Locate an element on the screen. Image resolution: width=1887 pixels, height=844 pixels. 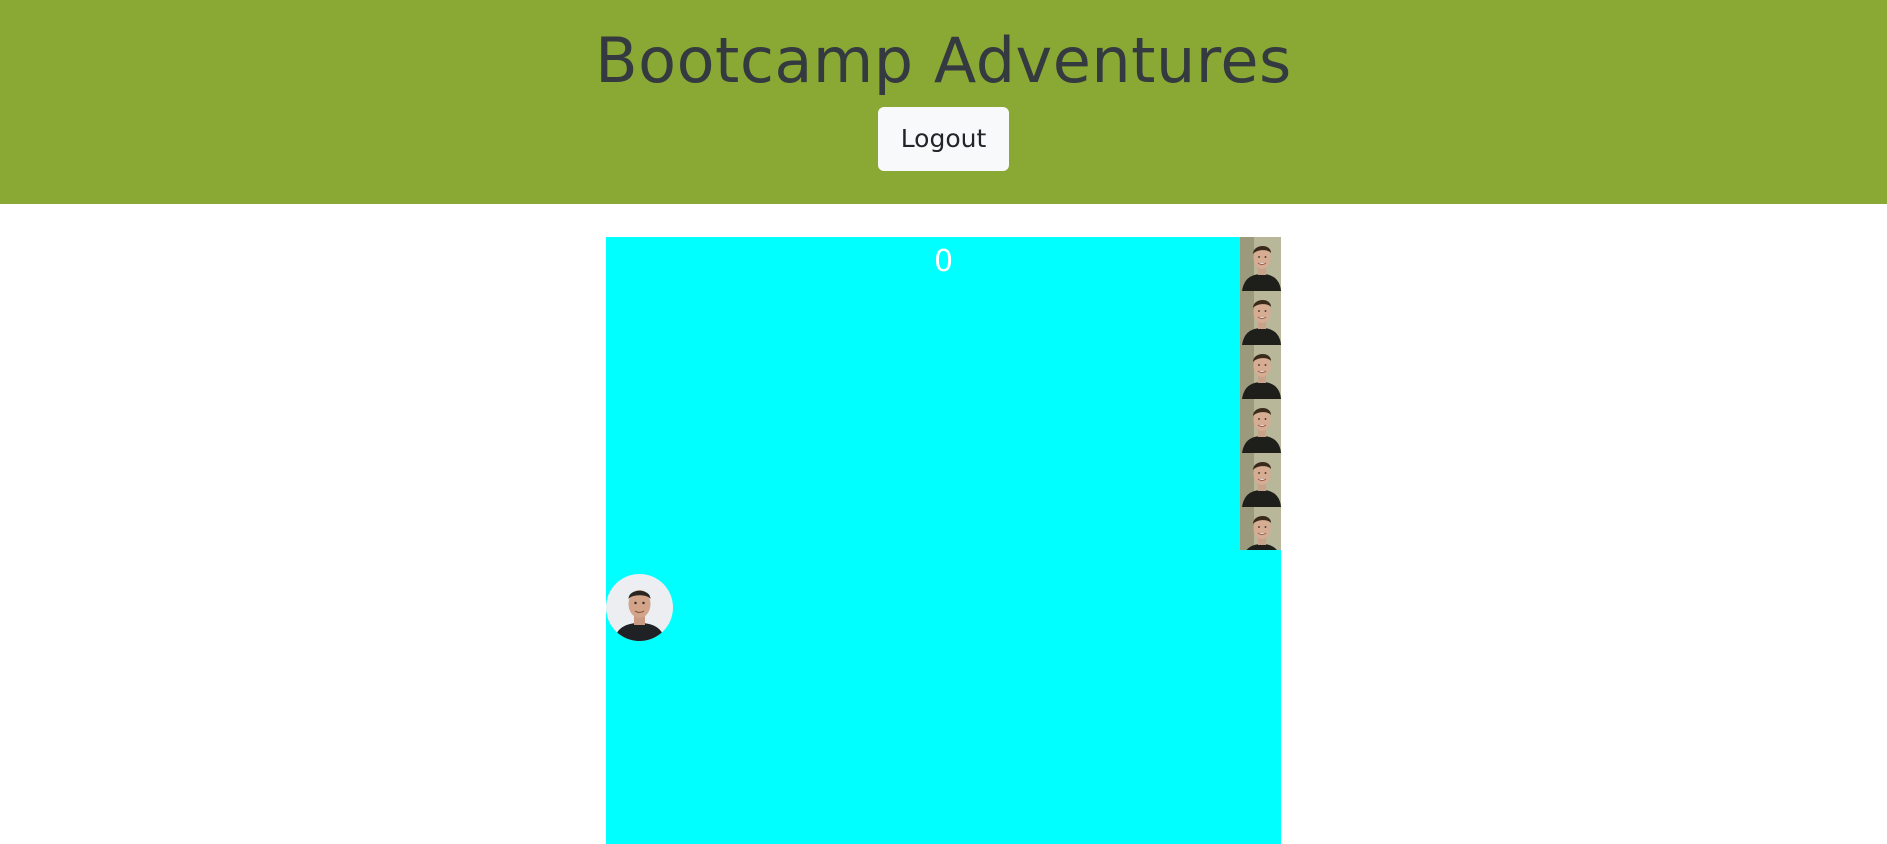
player-avatar-image is located at coordinates (639, 607).